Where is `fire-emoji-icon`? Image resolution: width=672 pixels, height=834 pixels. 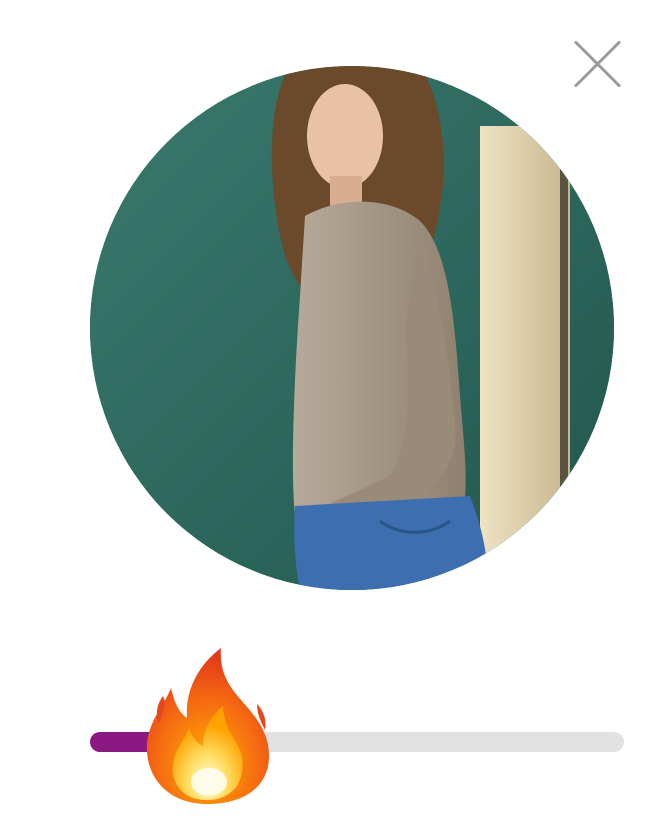 fire-emoji-icon is located at coordinates (207, 726).